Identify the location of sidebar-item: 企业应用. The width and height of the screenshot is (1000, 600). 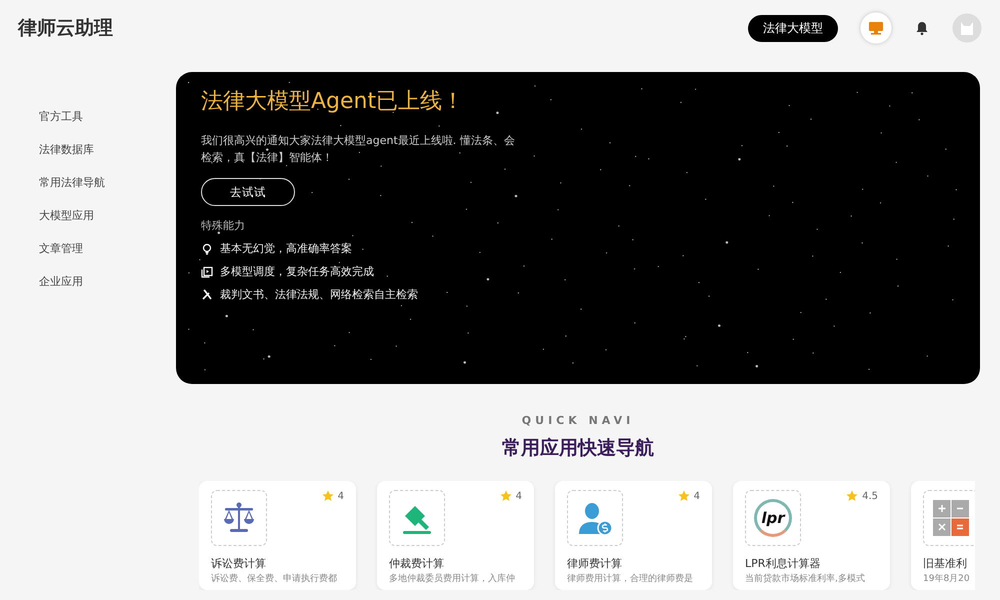
(88, 282).